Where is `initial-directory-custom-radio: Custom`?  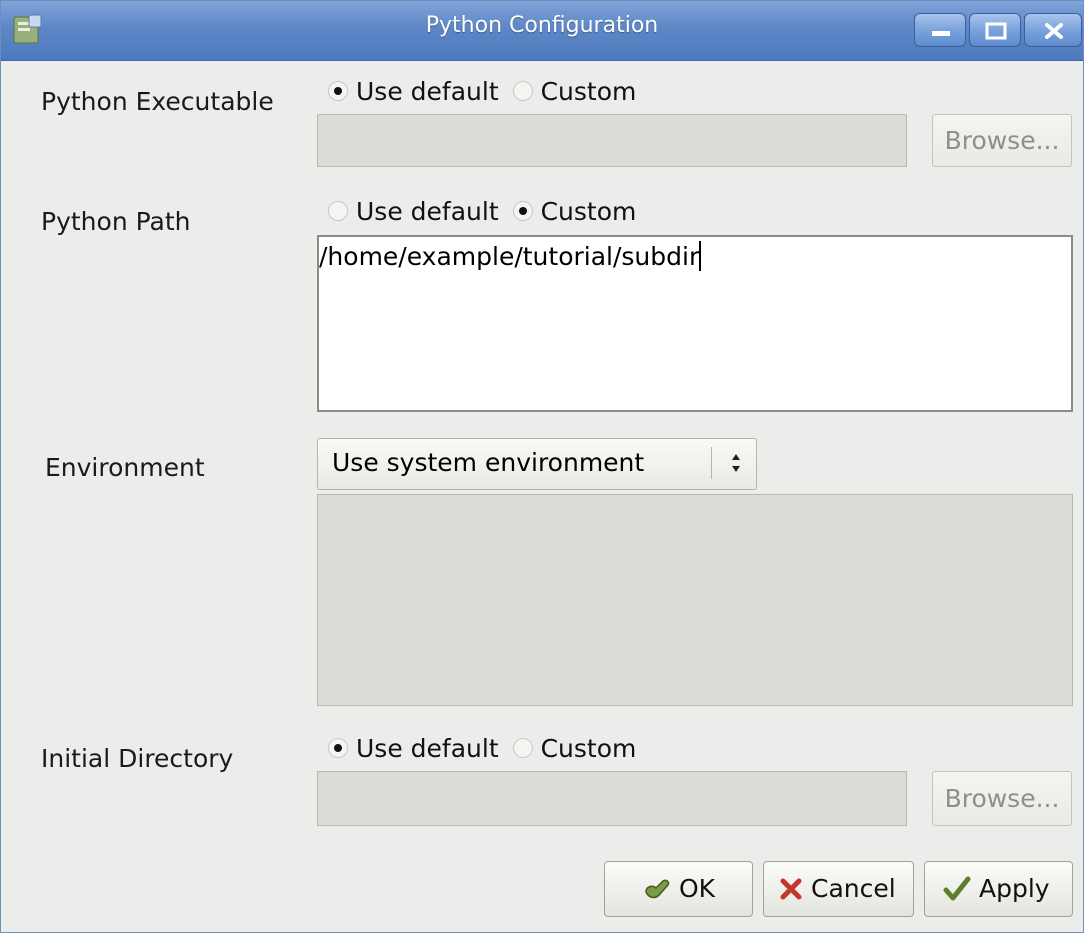 initial-directory-custom-radio: Custom is located at coordinates (574, 748).